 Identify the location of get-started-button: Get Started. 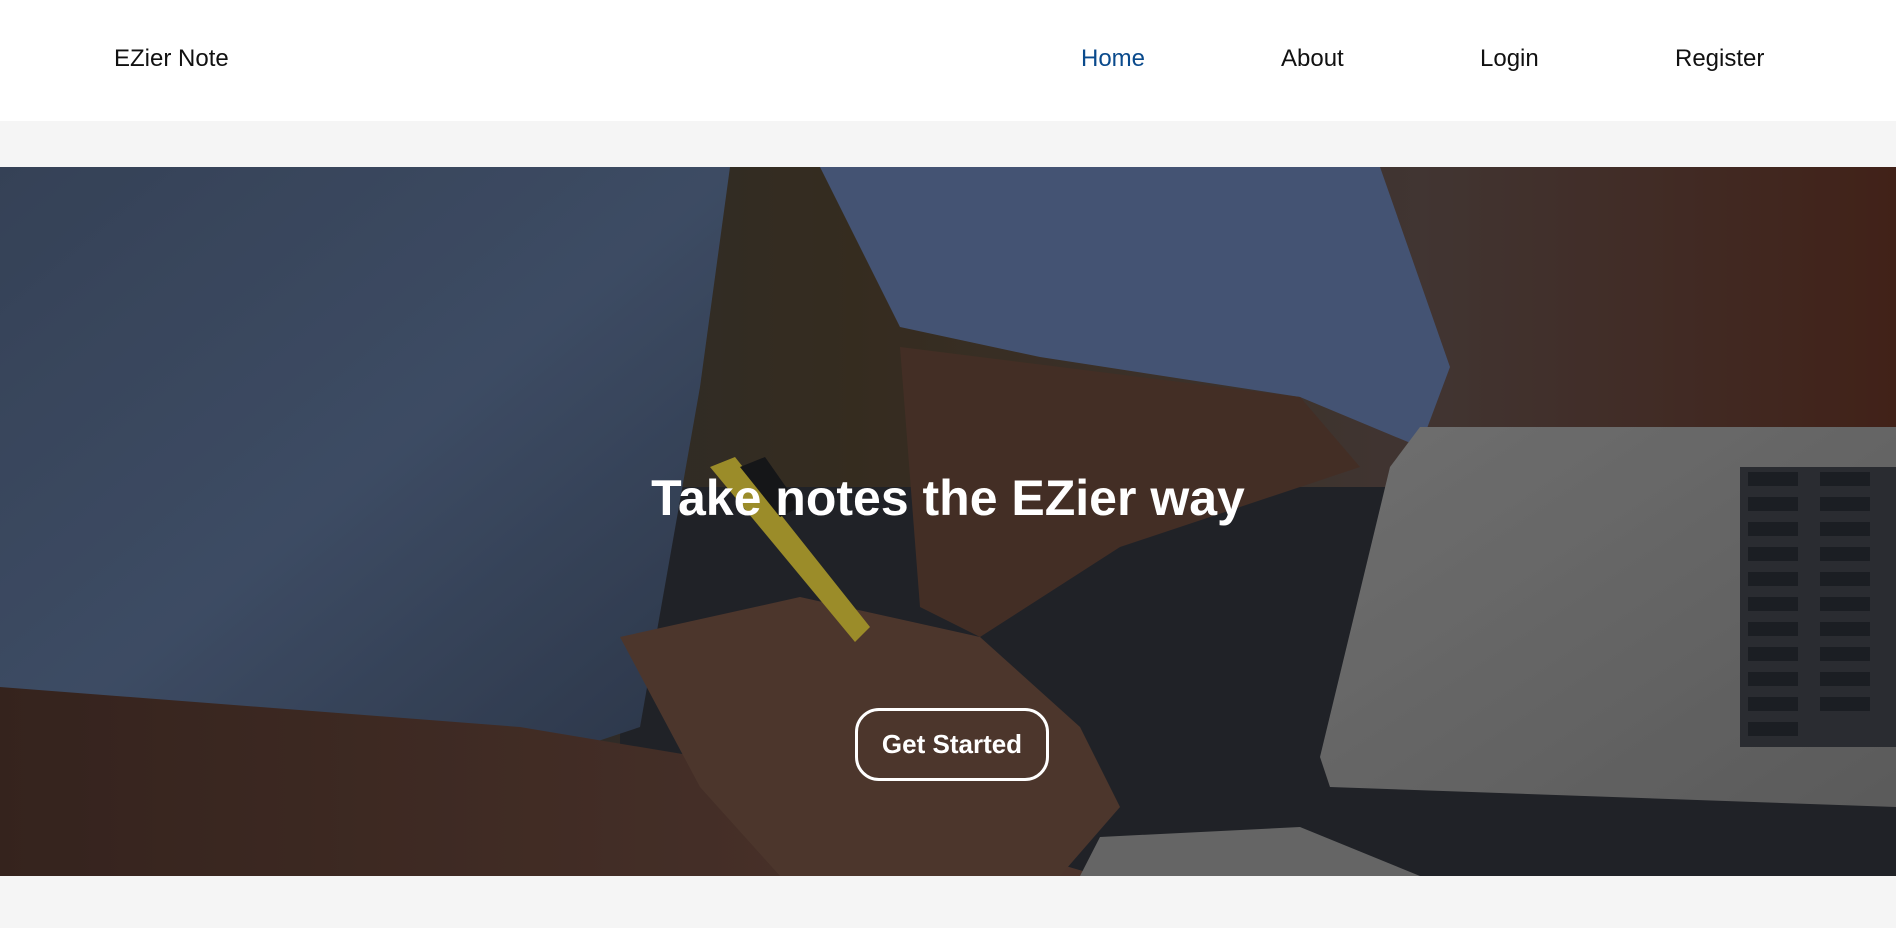
(952, 744).